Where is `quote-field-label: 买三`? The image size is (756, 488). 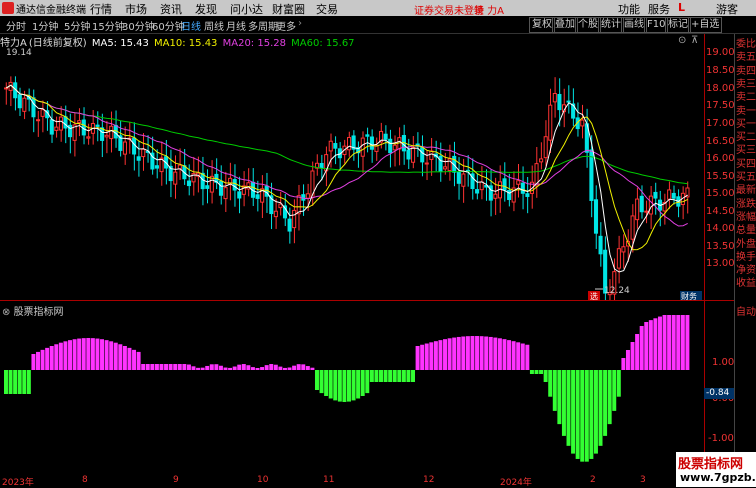 quote-field-label: 买三 is located at coordinates (746, 151).